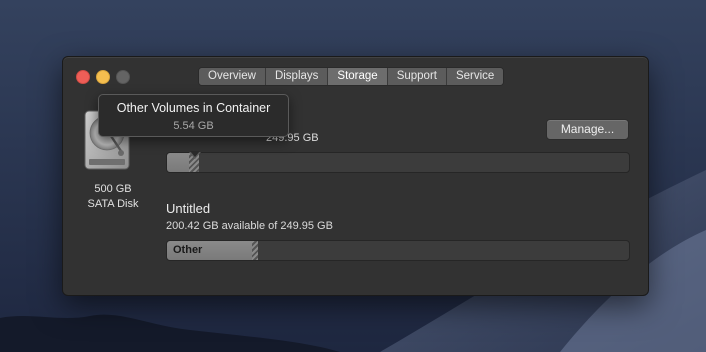  I want to click on volume2-available-text: 200.42 GB available of 249.95 GB, so click(249, 226).